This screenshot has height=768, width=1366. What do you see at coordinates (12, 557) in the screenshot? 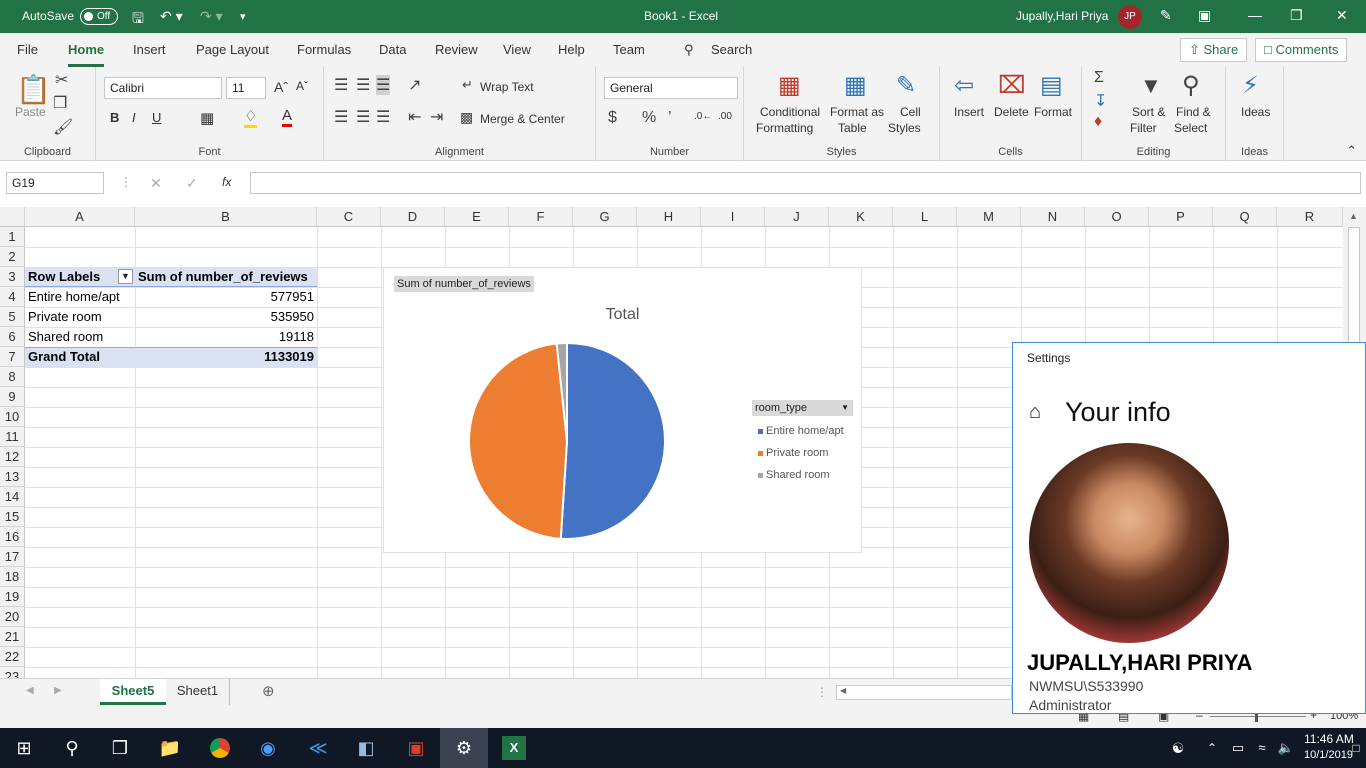
I see `row-header-17: 17` at bounding box center [12, 557].